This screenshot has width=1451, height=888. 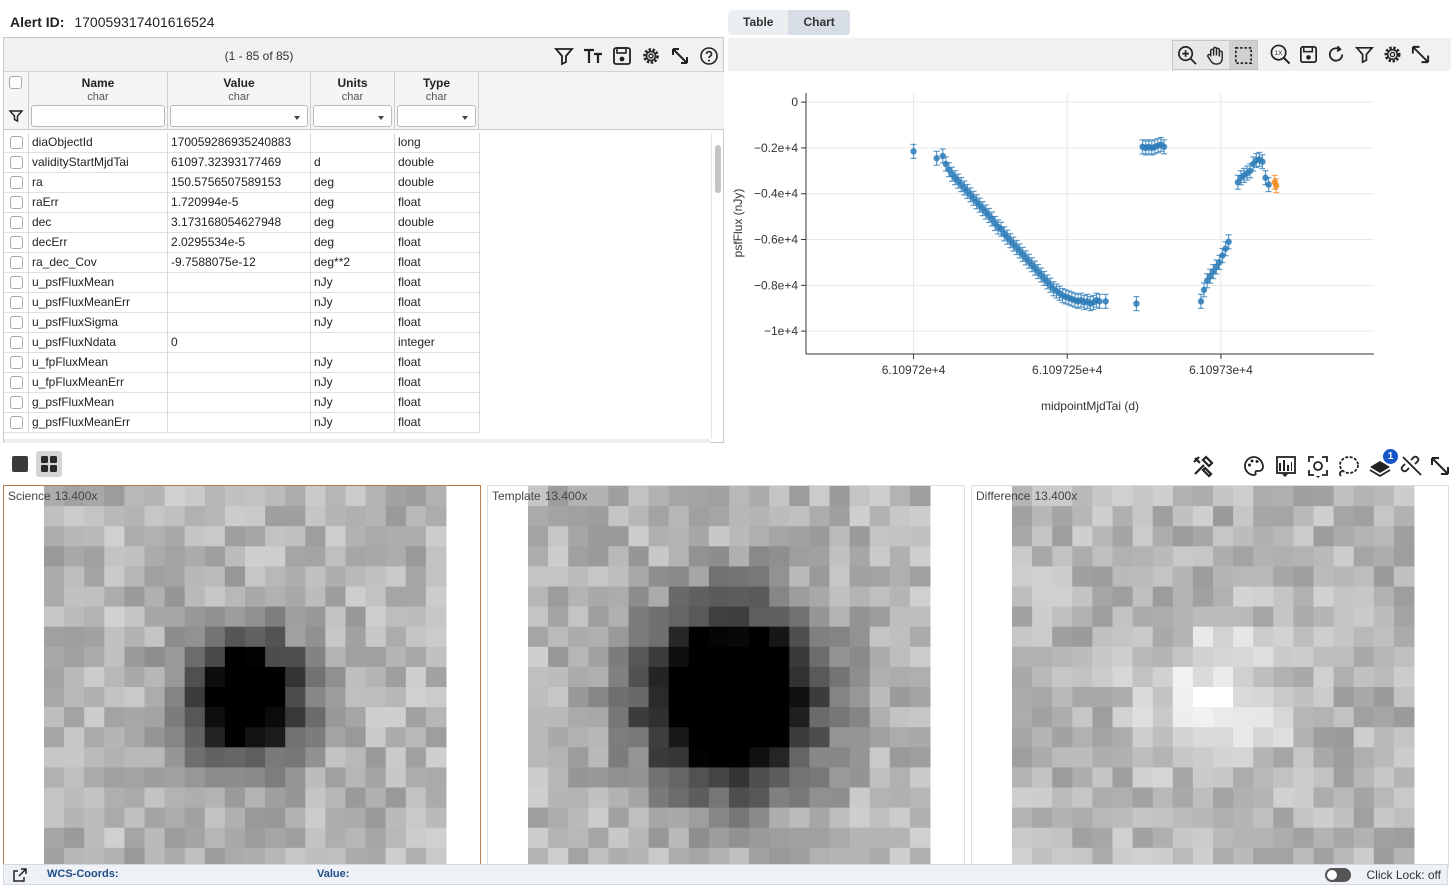 I want to click on tab-table: Table, so click(x=758, y=22).